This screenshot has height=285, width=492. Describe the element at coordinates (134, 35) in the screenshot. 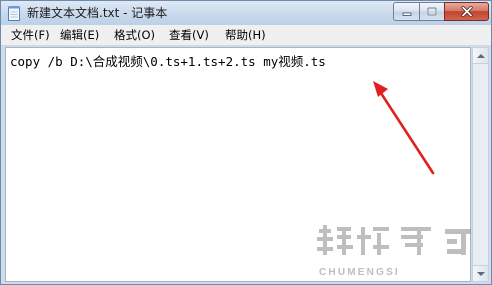

I see `menu-format: 格式(O)` at that location.